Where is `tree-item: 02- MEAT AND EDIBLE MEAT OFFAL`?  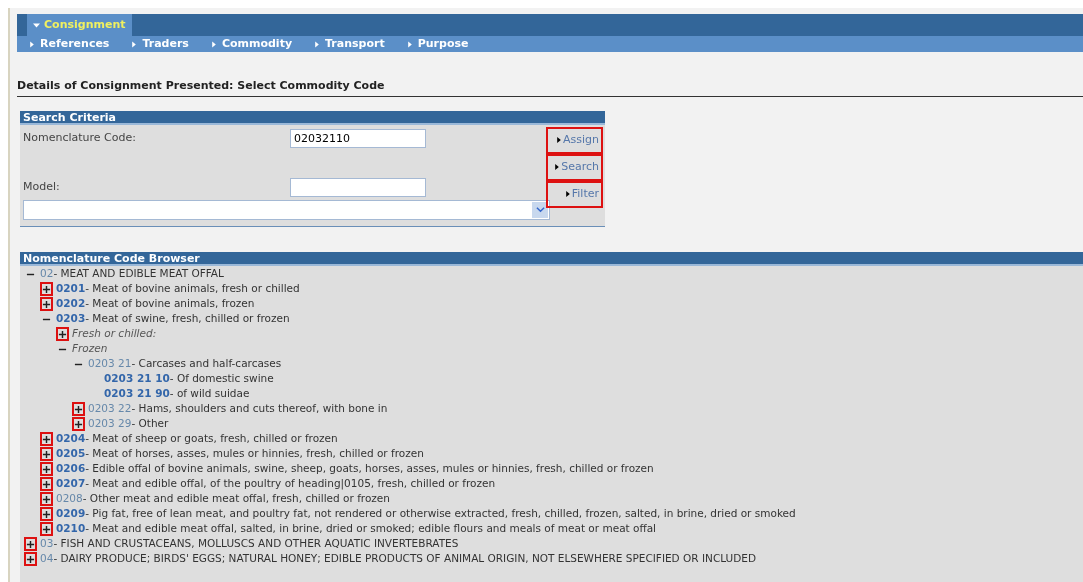 tree-item: 02- MEAT AND EDIBLE MEAT OFFAL is located at coordinates (132, 274).